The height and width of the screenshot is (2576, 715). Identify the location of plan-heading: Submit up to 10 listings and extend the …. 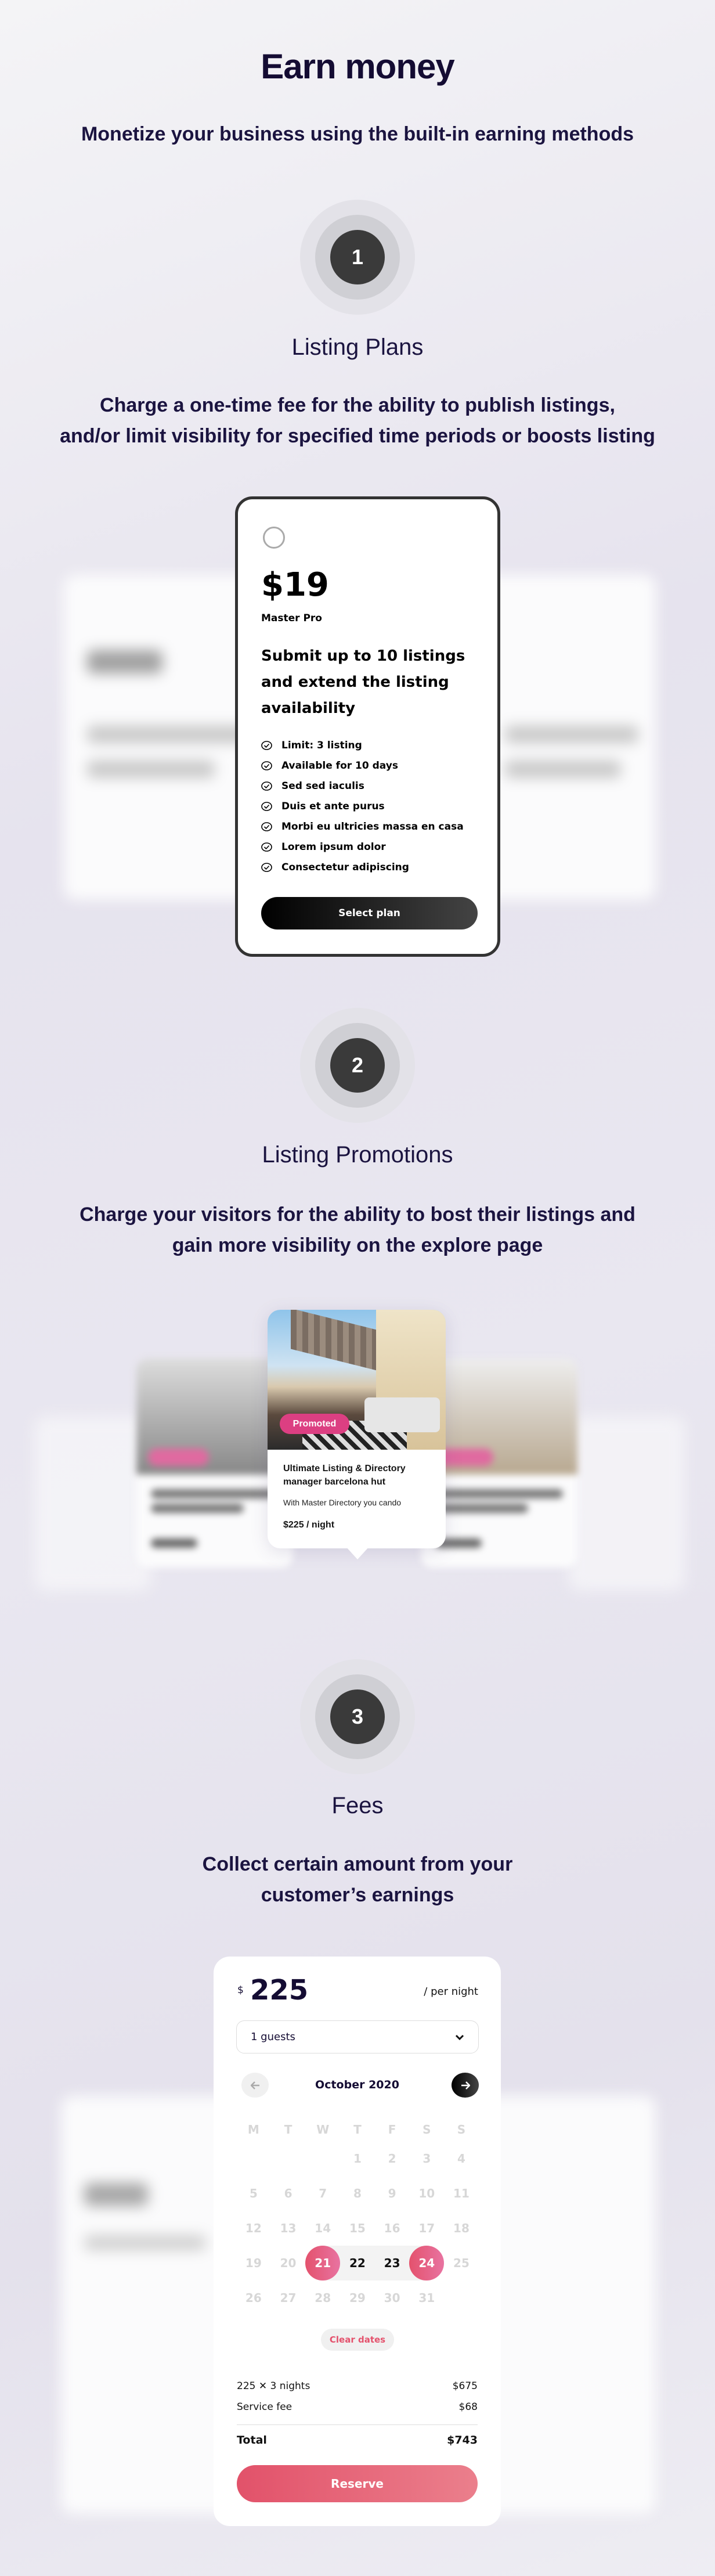
(363, 682).